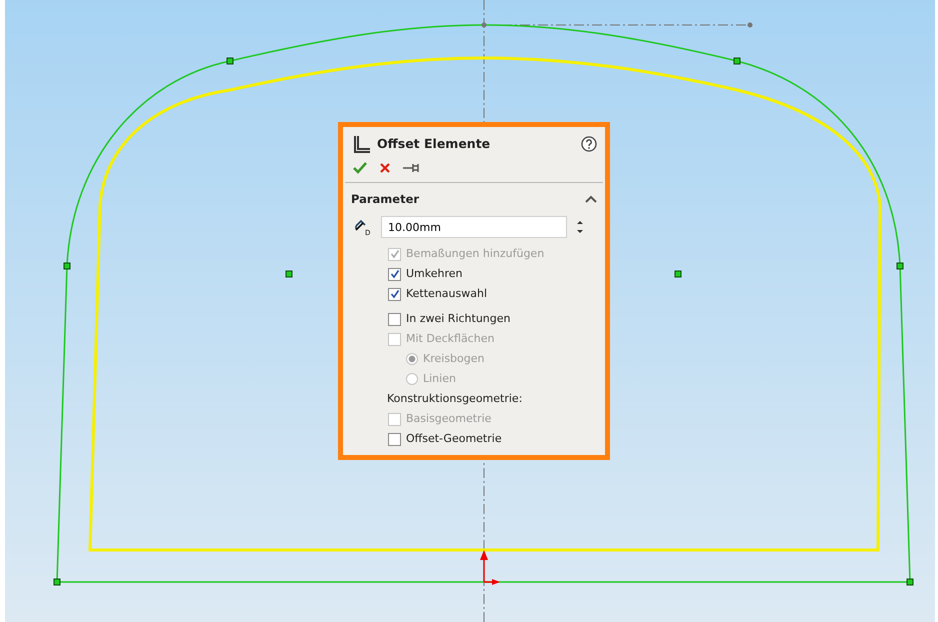  I want to click on checkbox-label: Umkehren, so click(434, 274).